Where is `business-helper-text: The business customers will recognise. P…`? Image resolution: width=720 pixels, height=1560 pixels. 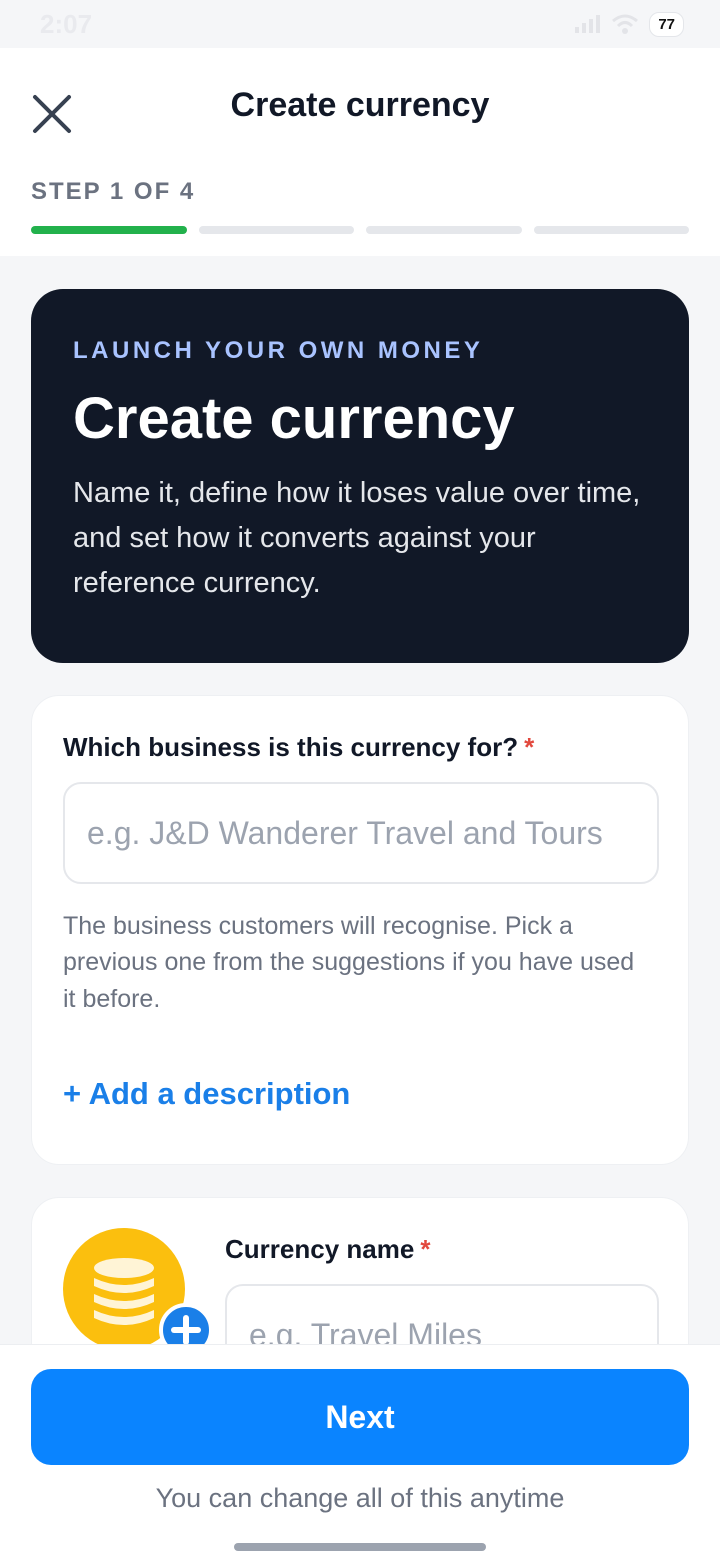
business-helper-text: The business customers will recognise. P… is located at coordinates (349, 962).